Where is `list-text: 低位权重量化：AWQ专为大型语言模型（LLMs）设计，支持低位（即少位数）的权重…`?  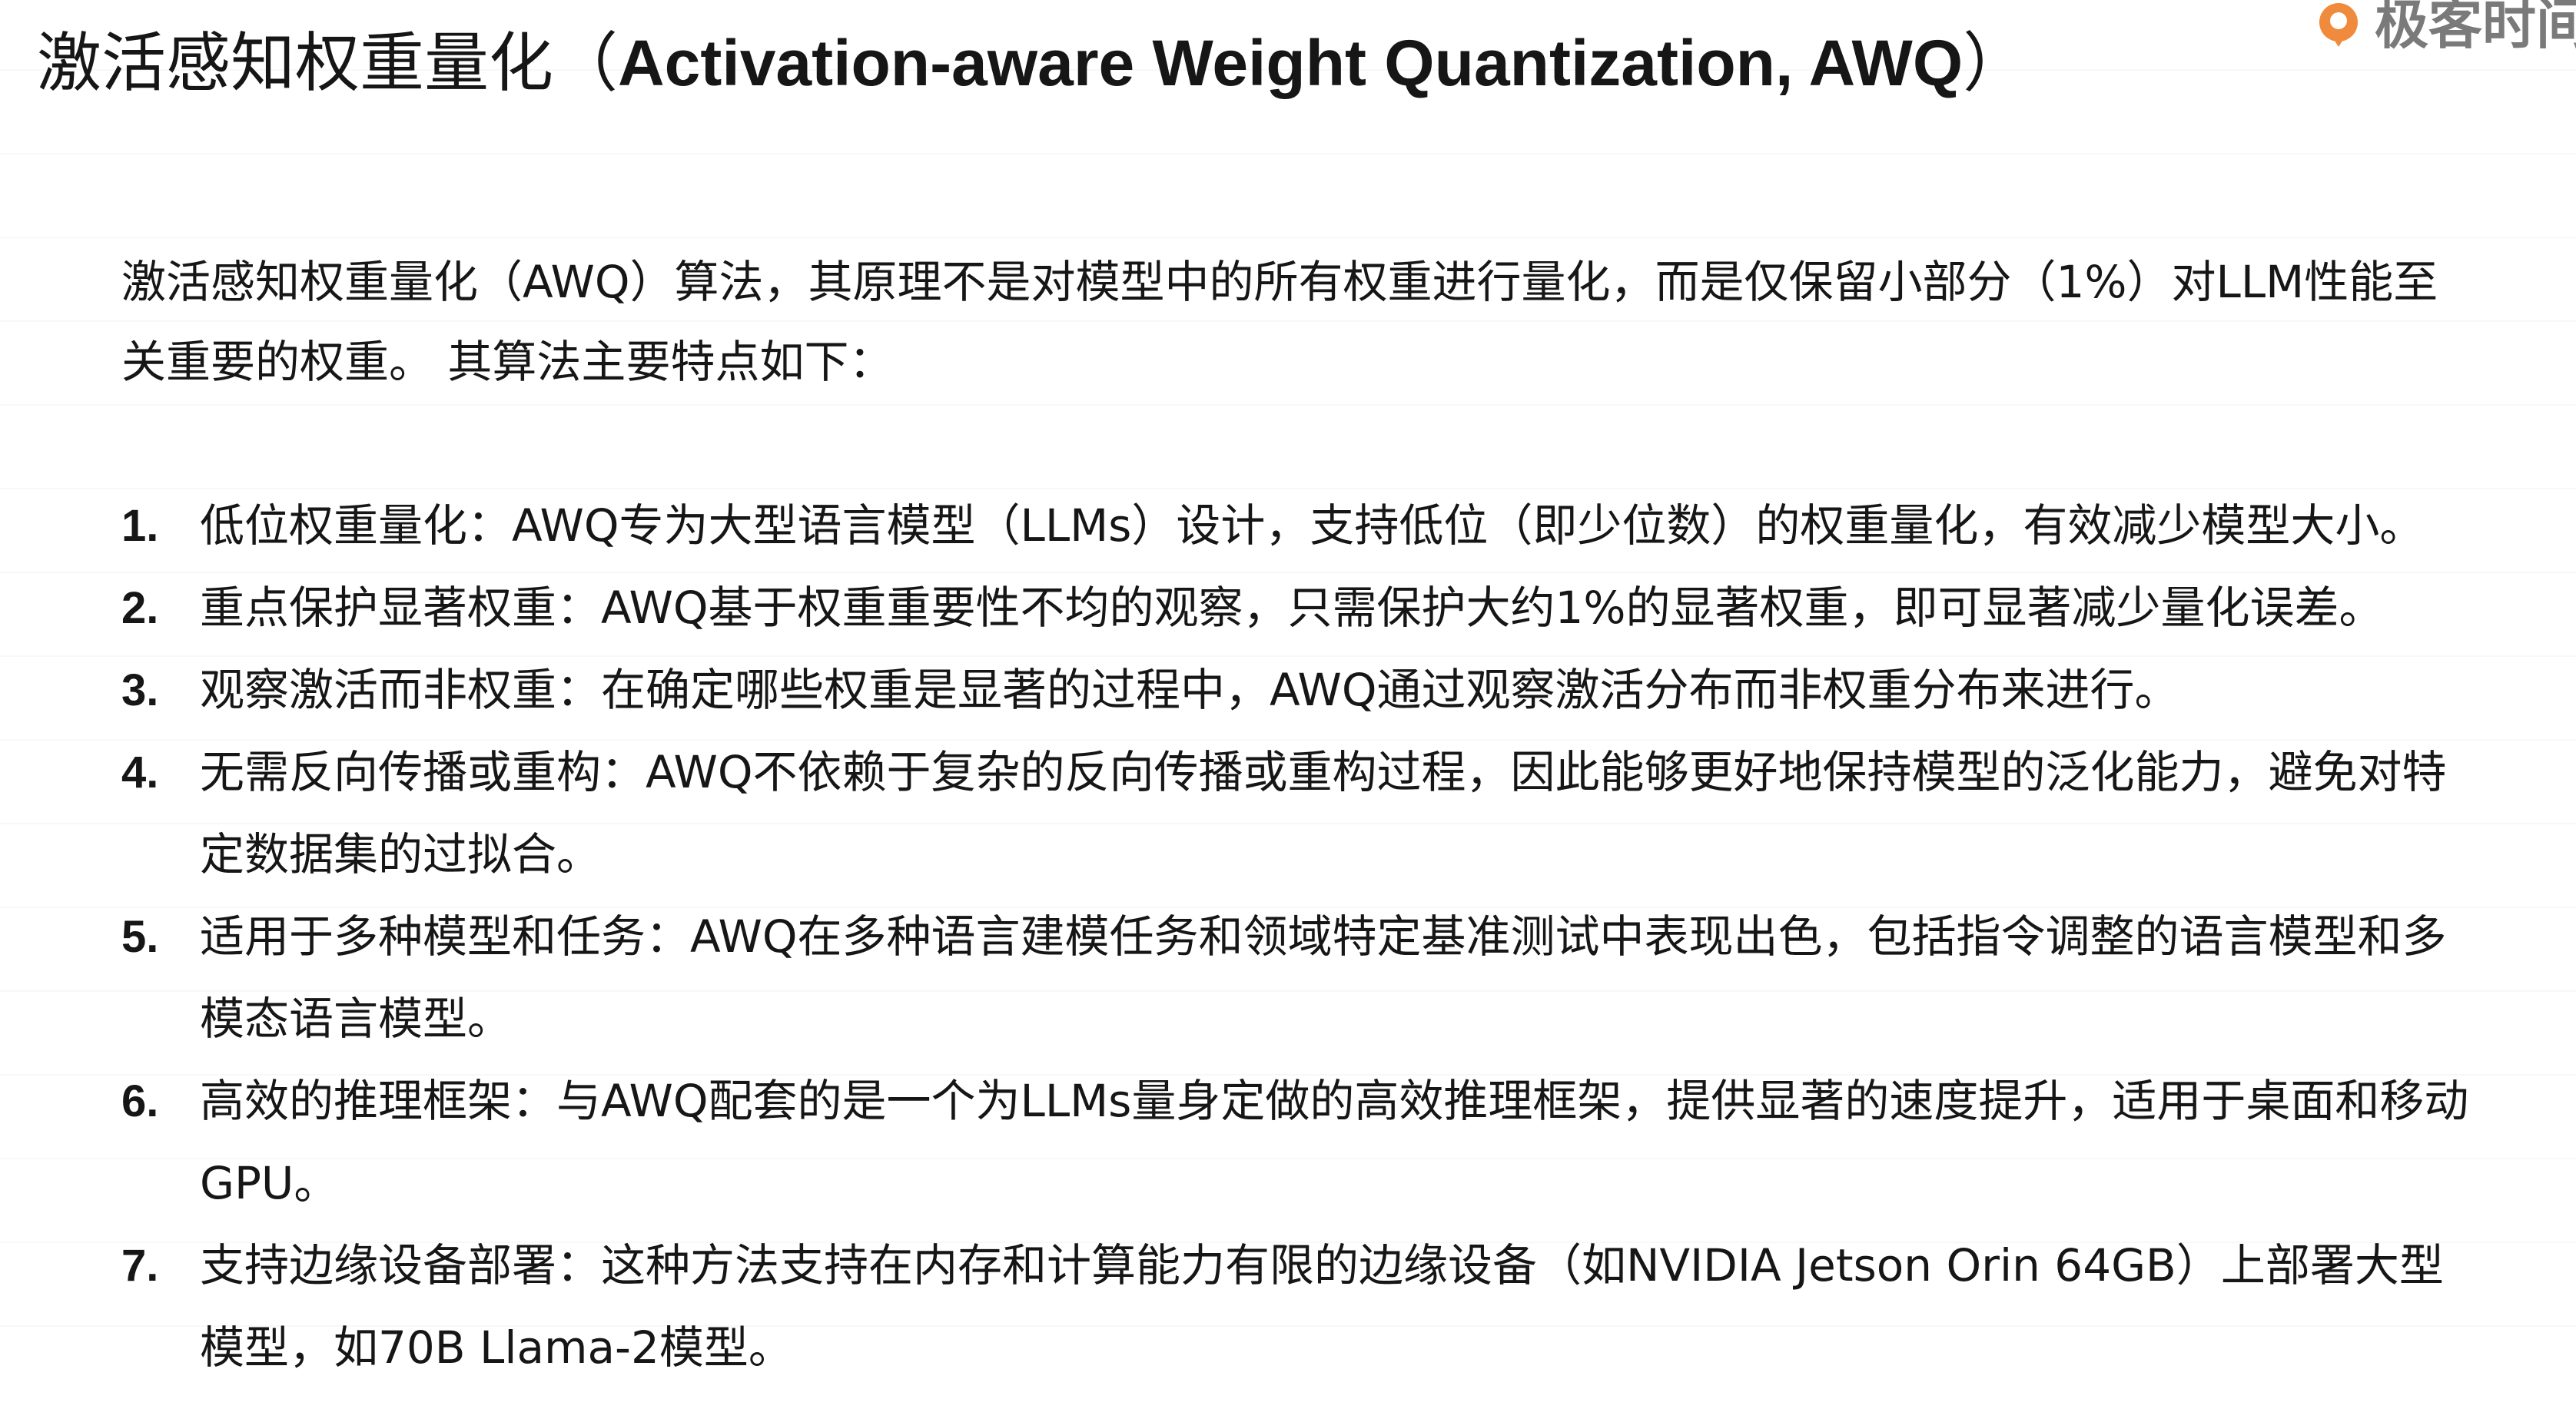 list-text: 低位权重量化：AWQ专为大型语言模型（LLMs）设计，支持低位（即少位数）的权重… is located at coordinates (1312, 525).